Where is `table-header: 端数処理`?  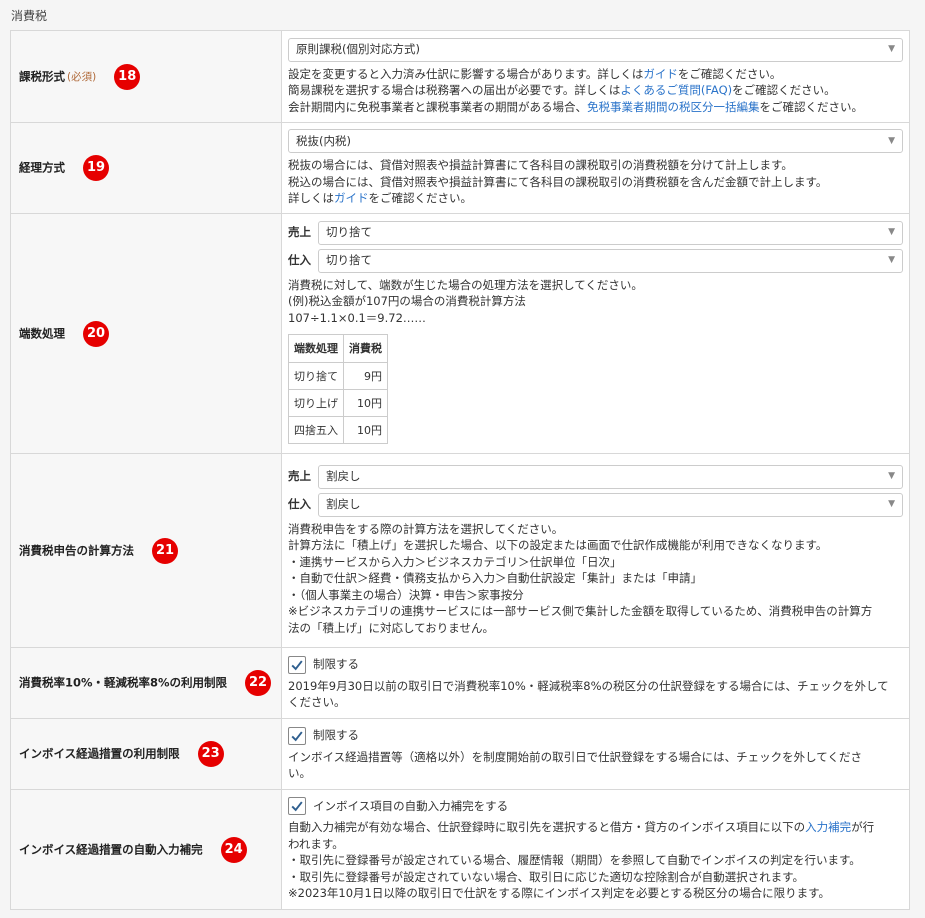 table-header: 端数処理 is located at coordinates (316, 349).